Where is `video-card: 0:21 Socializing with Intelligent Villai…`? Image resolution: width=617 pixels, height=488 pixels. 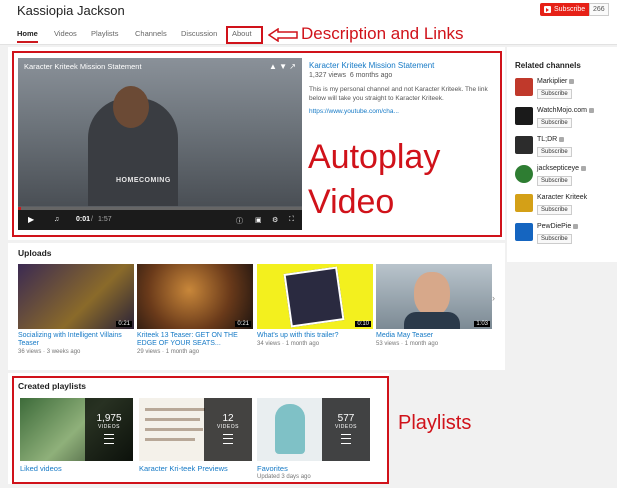 video-card: 0:21 Socializing with Intelligent Villai… is located at coordinates (76, 309).